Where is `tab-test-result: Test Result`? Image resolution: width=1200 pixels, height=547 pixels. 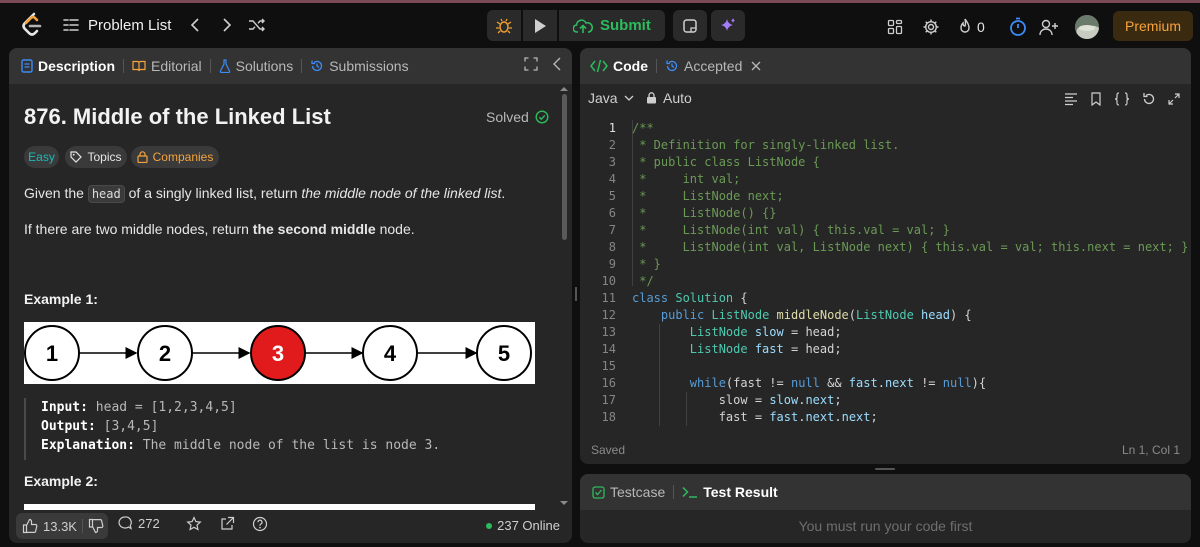 tab-test-result: Test Result is located at coordinates (730, 492).